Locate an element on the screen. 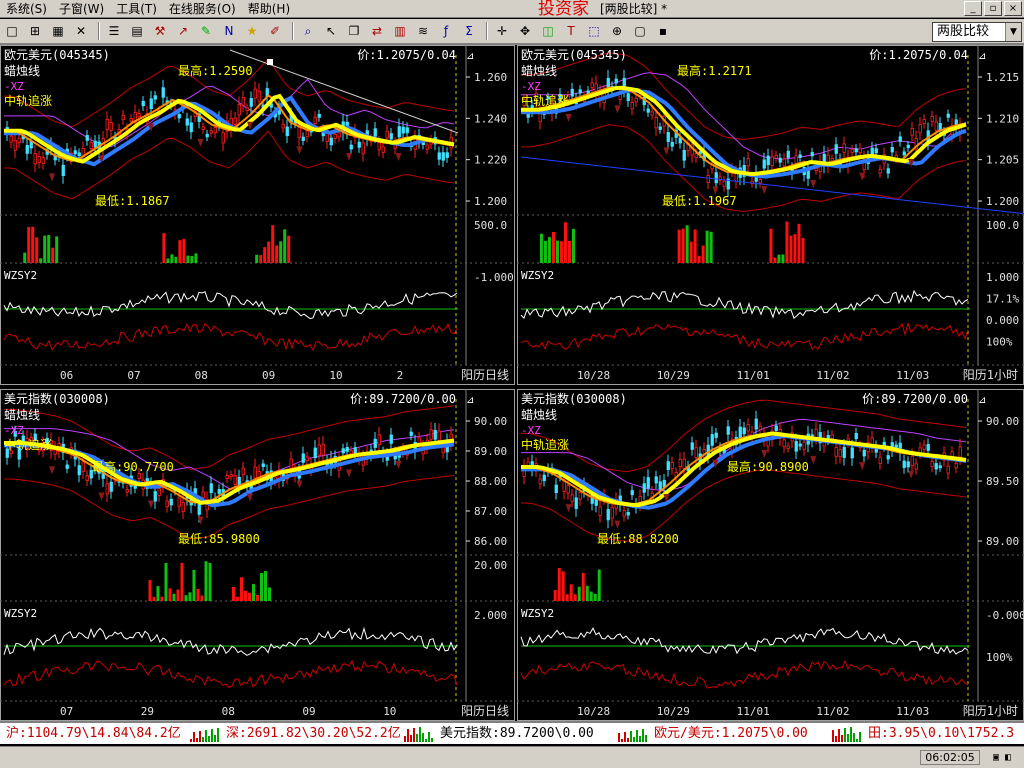 The width and height of the screenshot is (1024, 768). compare-mode-select: 两股比较 ▼ is located at coordinates (977, 32).